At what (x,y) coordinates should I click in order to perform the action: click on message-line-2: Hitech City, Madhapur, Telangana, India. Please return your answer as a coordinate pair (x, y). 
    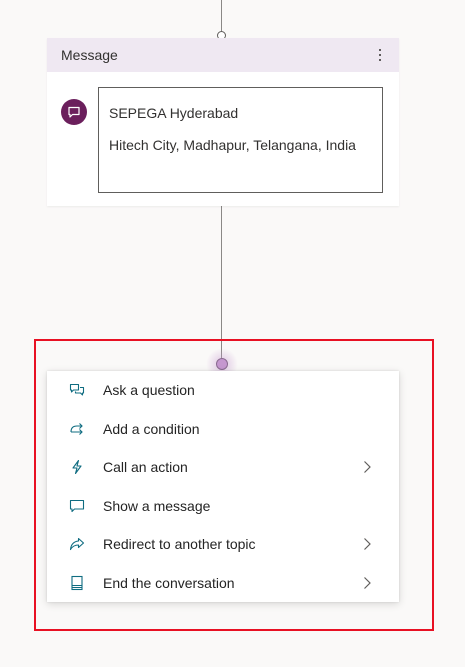
    Looking at the image, I should click on (232, 145).